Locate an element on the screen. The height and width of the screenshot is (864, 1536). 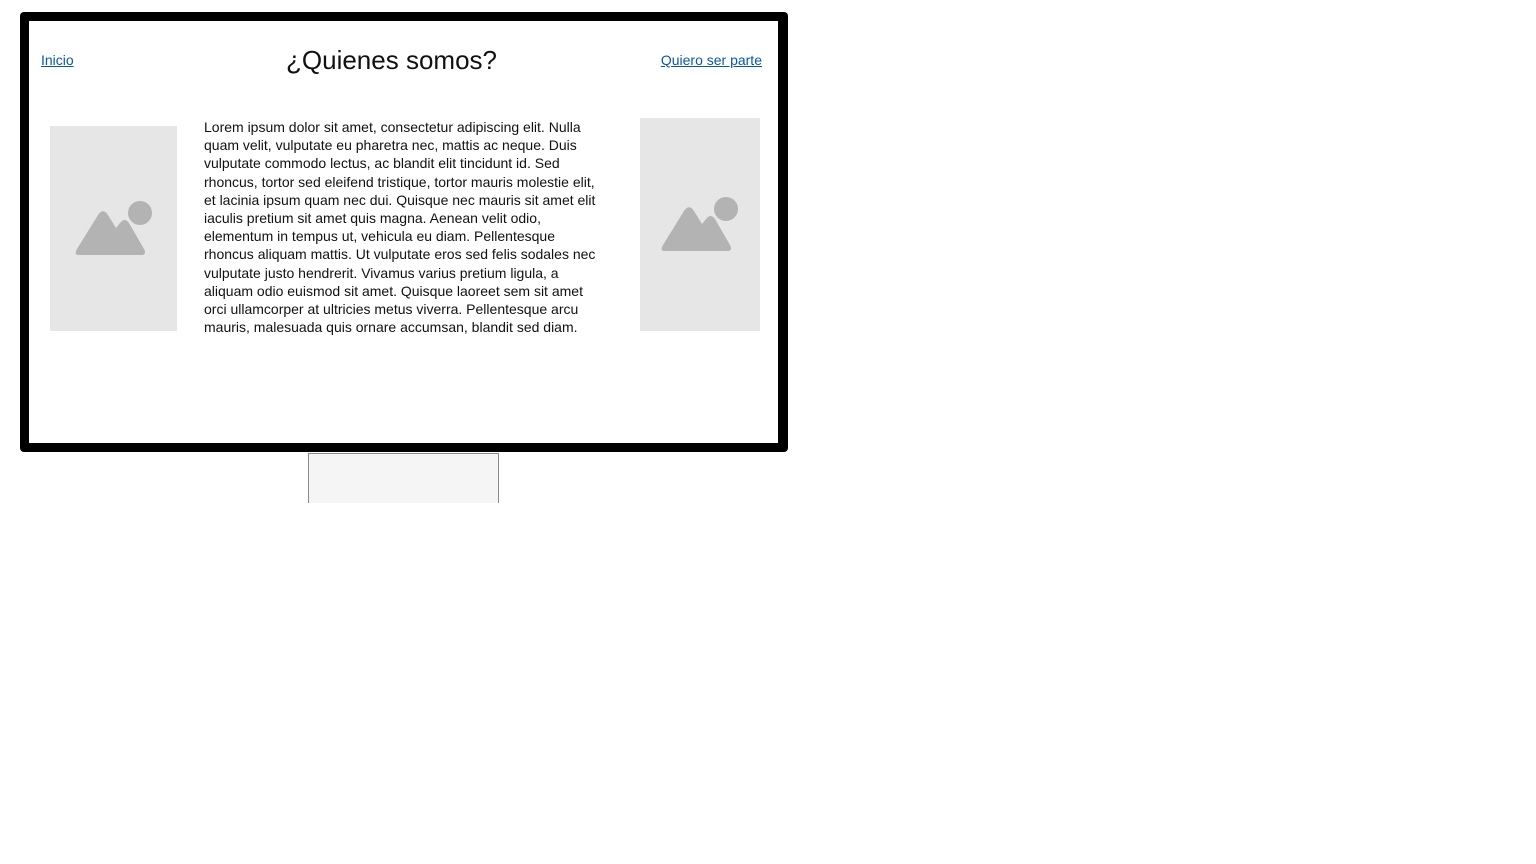
monitor-stand is located at coordinates (403, 478).